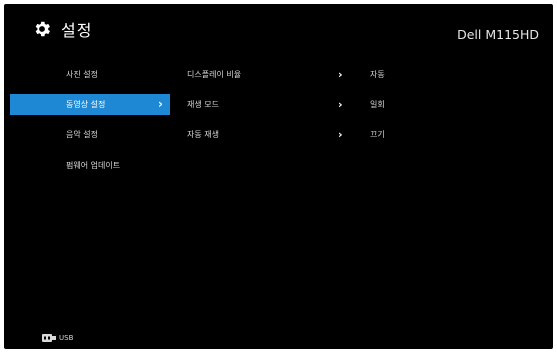  I want to click on auto-play-value: 끄기, so click(377, 134).